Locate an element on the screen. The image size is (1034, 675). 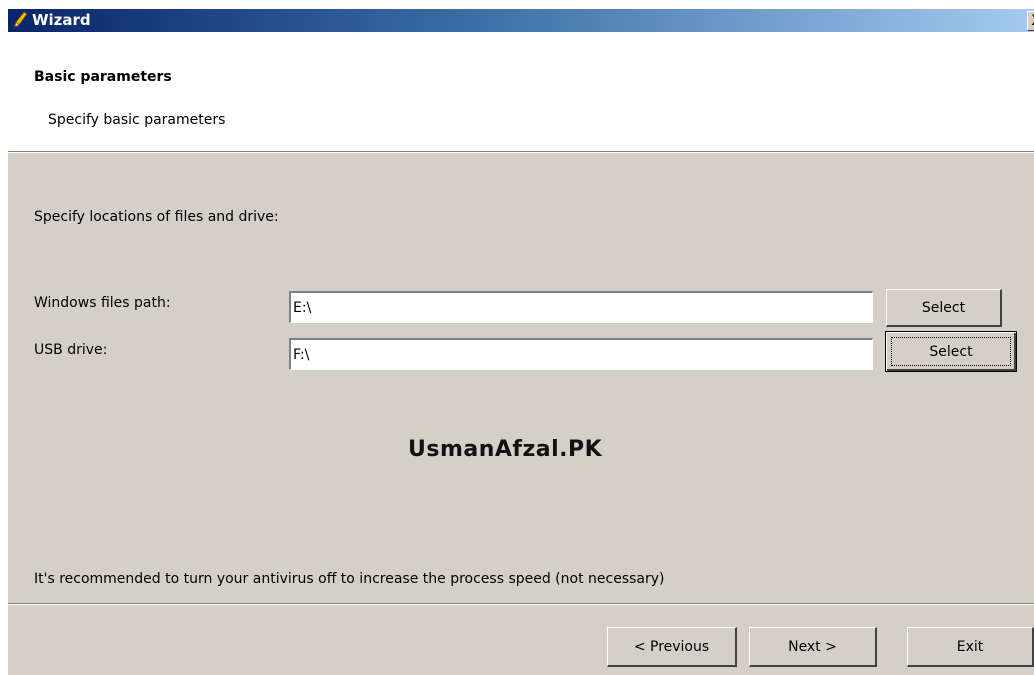
header-divider is located at coordinates (521, 152).